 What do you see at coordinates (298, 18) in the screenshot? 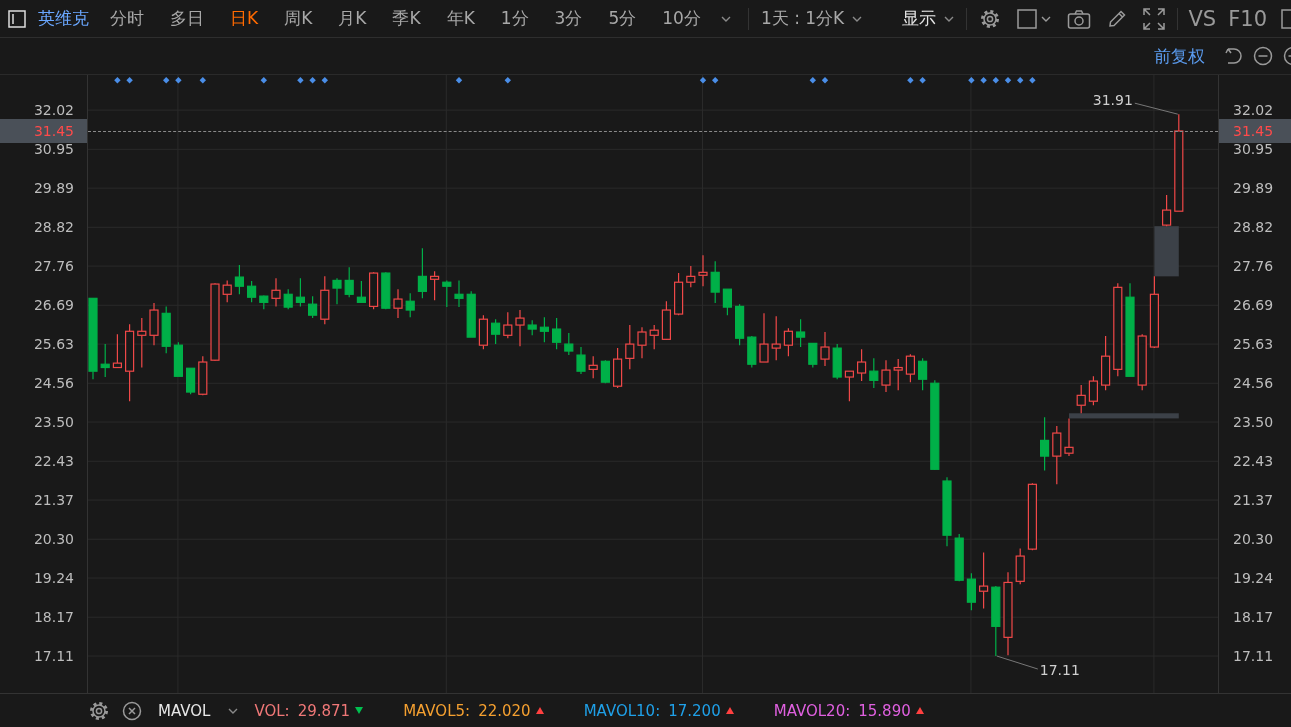
I see `period-tab: 周K` at bounding box center [298, 18].